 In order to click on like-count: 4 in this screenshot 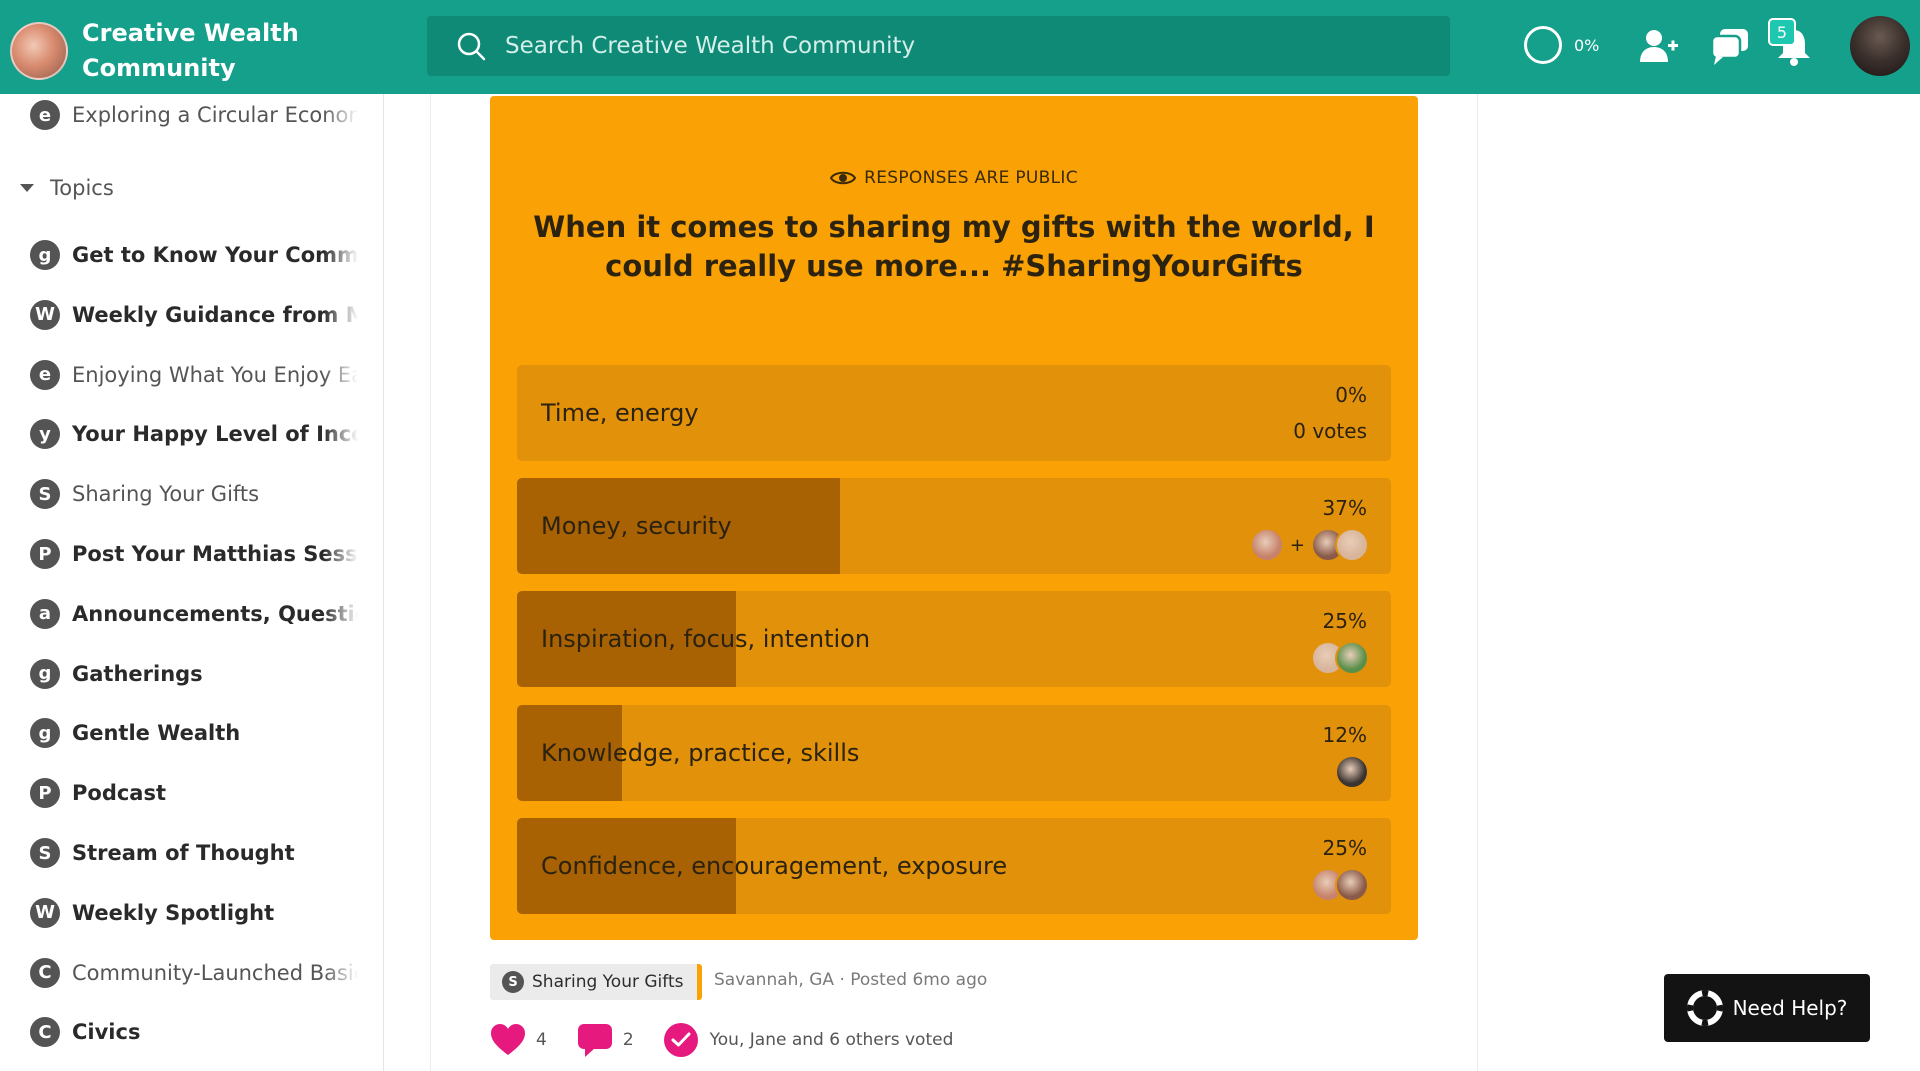, I will do `click(541, 1040)`.